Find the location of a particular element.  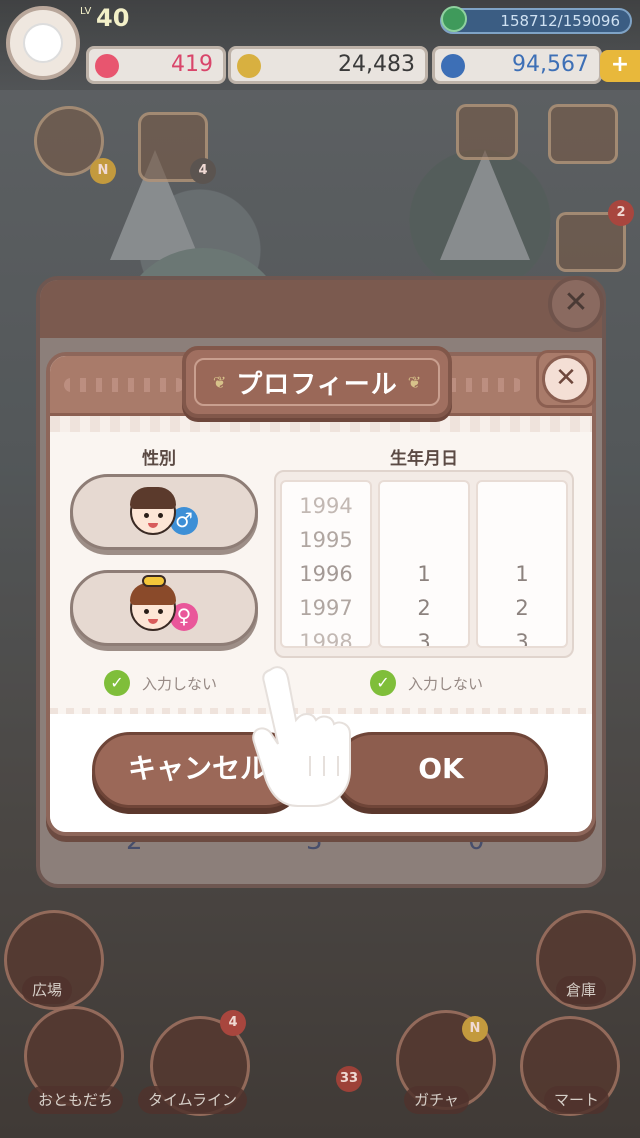

year-option: 1997 is located at coordinates (326, 608).